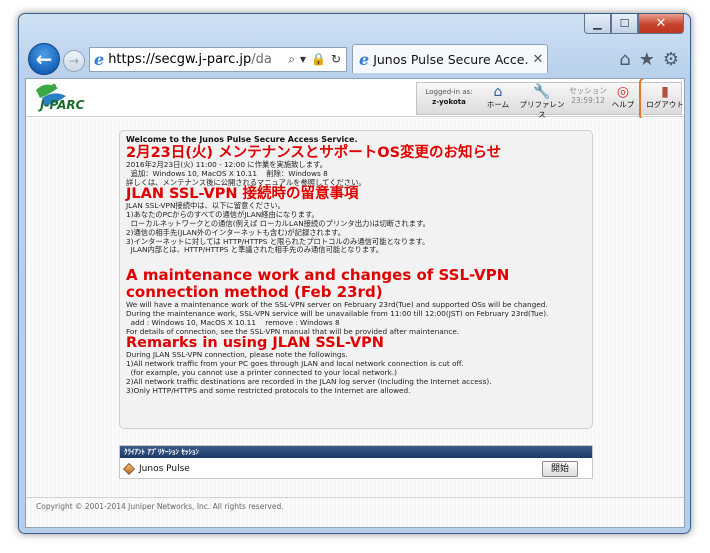 This screenshot has height=553, width=710. I want to click on address-bar: e https://secgw.j-parc.jp/da ⌕ ▾ 🔒 ↻, so click(218, 59).